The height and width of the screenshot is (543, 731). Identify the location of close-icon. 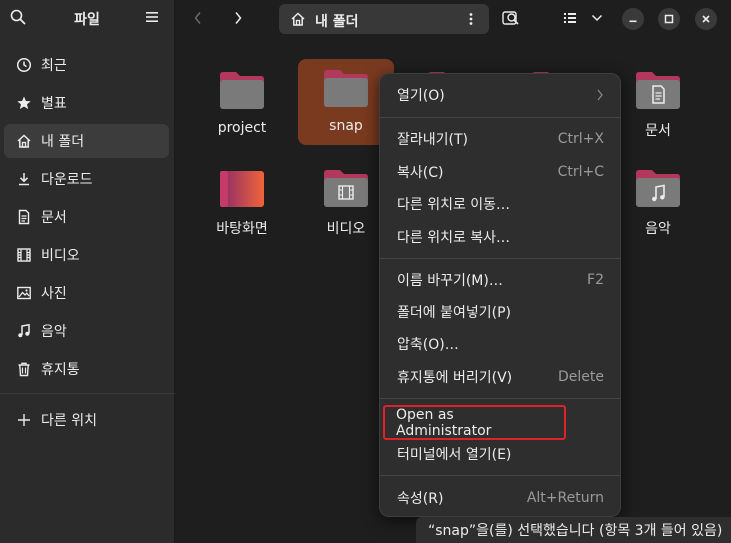
(706, 19).